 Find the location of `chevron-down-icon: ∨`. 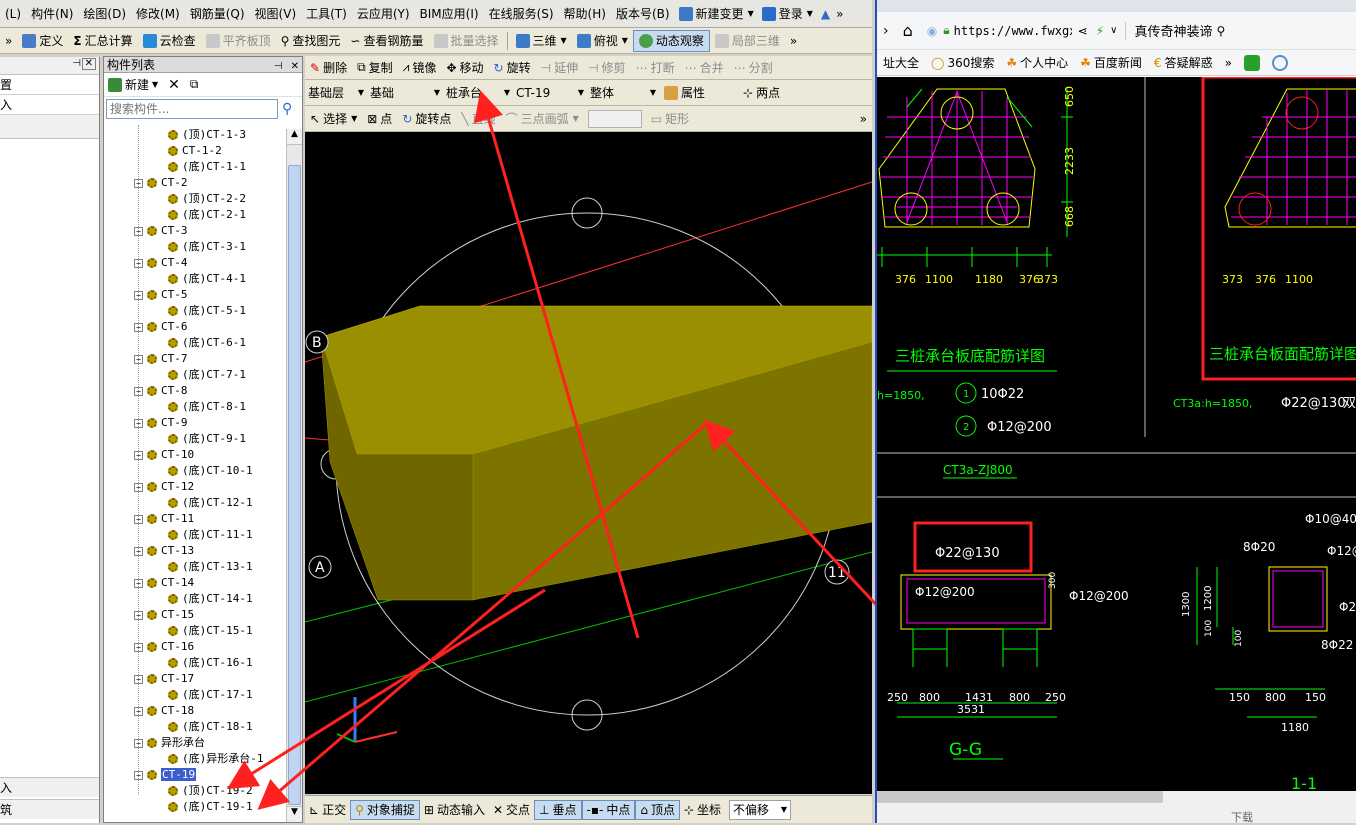

chevron-down-icon: ∨ is located at coordinates (1113, 30).